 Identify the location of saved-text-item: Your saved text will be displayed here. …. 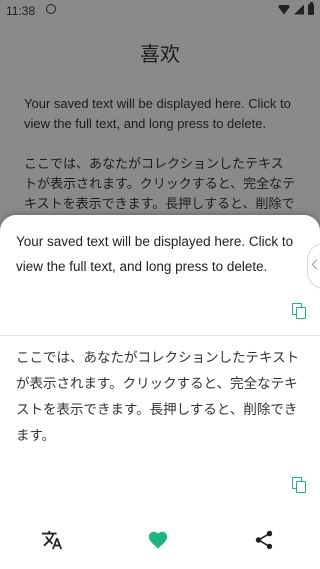
(160, 114).